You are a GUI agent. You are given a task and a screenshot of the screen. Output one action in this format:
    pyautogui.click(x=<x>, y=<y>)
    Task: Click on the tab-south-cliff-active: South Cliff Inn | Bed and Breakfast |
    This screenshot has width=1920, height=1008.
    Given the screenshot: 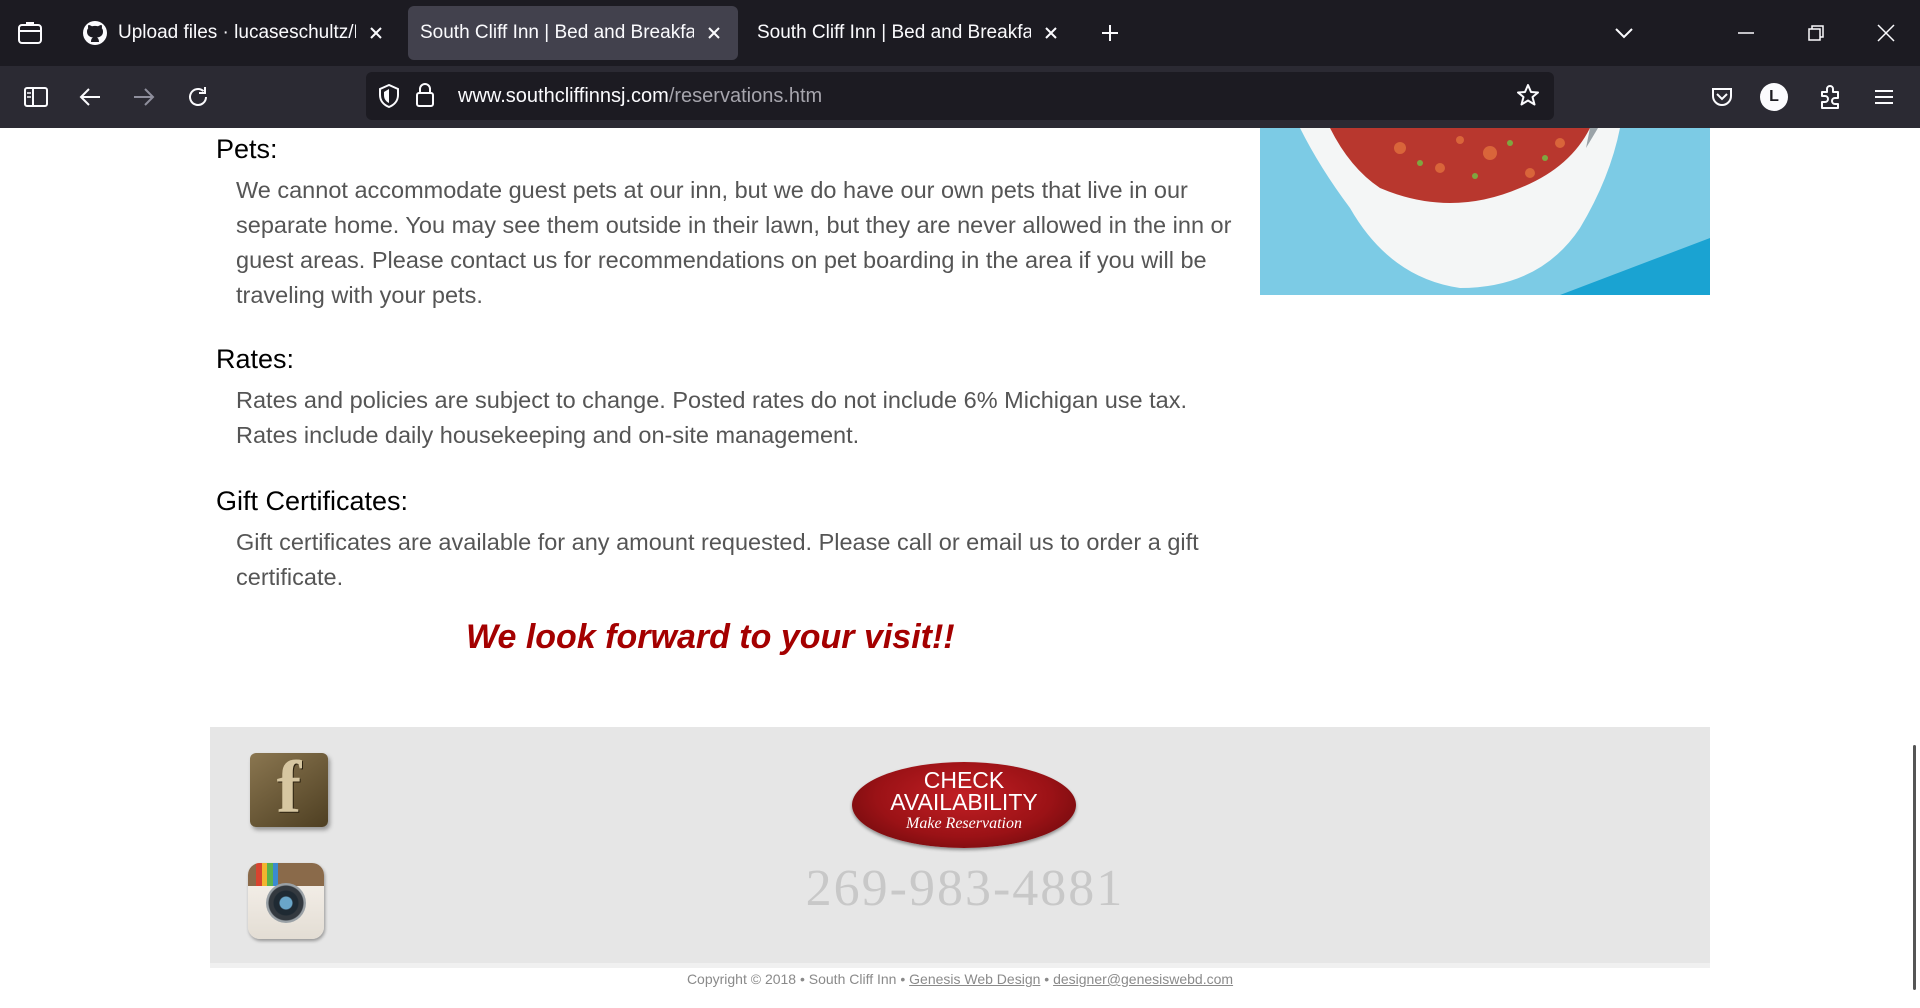 What is the action you would take?
    pyautogui.click(x=573, y=33)
    